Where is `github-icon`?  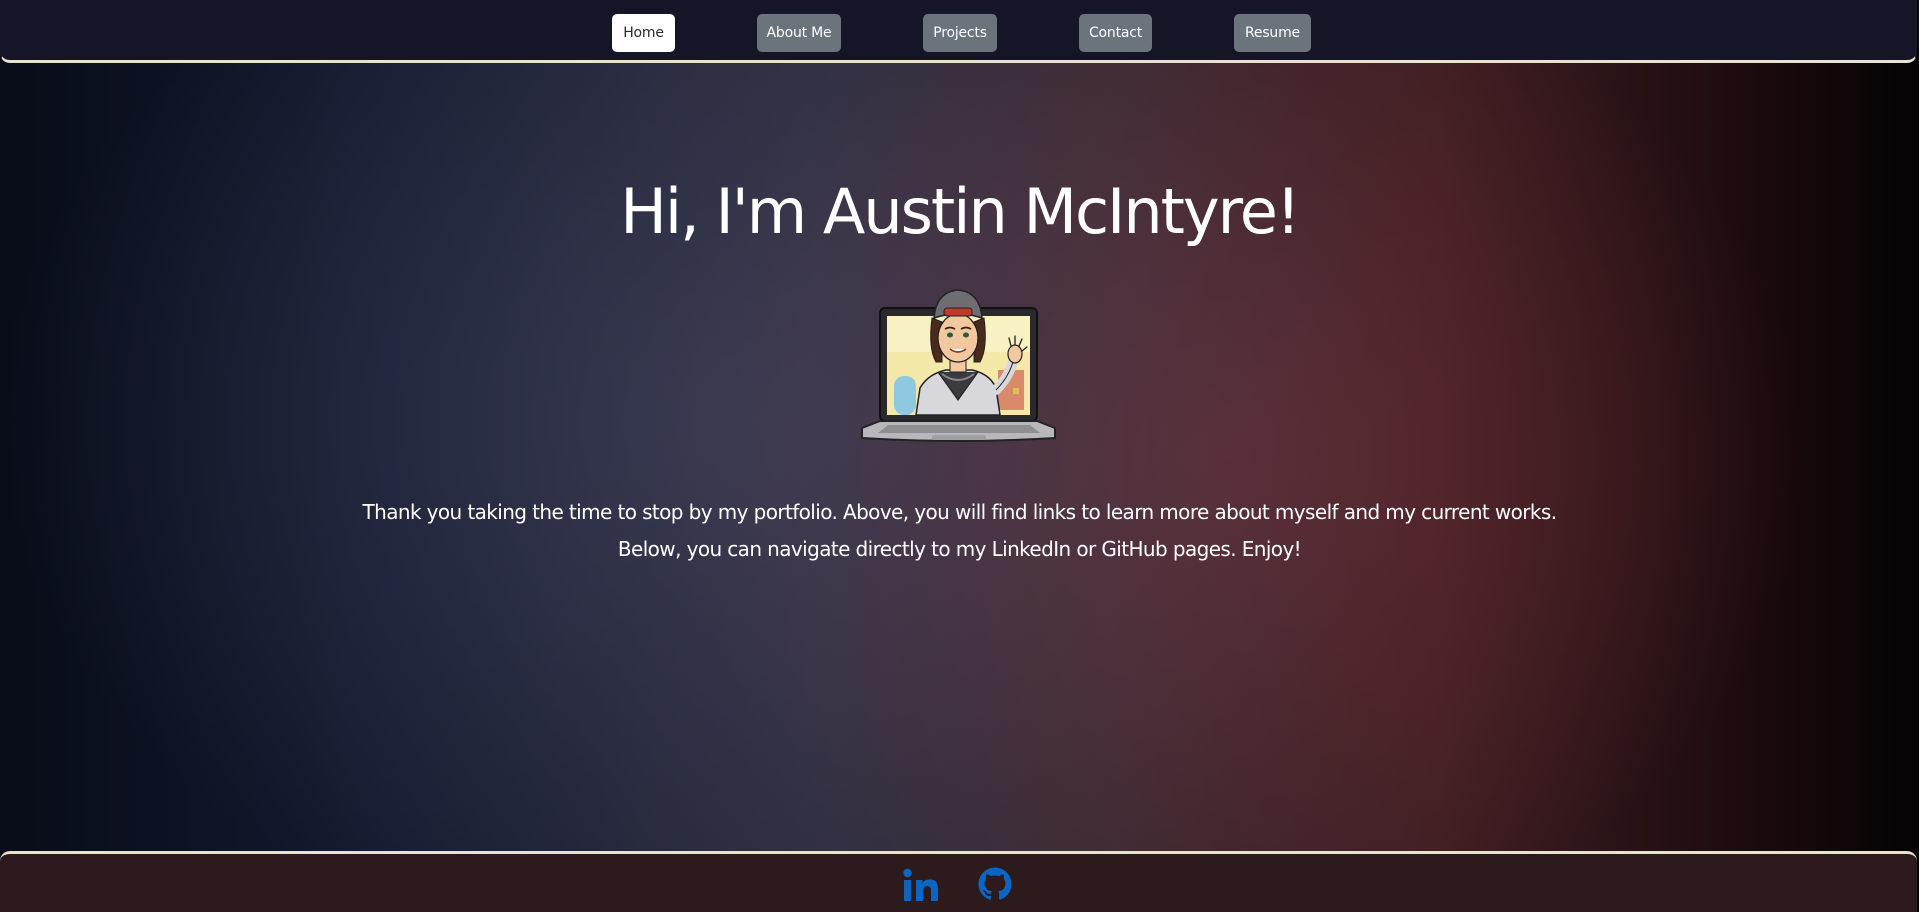 github-icon is located at coordinates (995, 883).